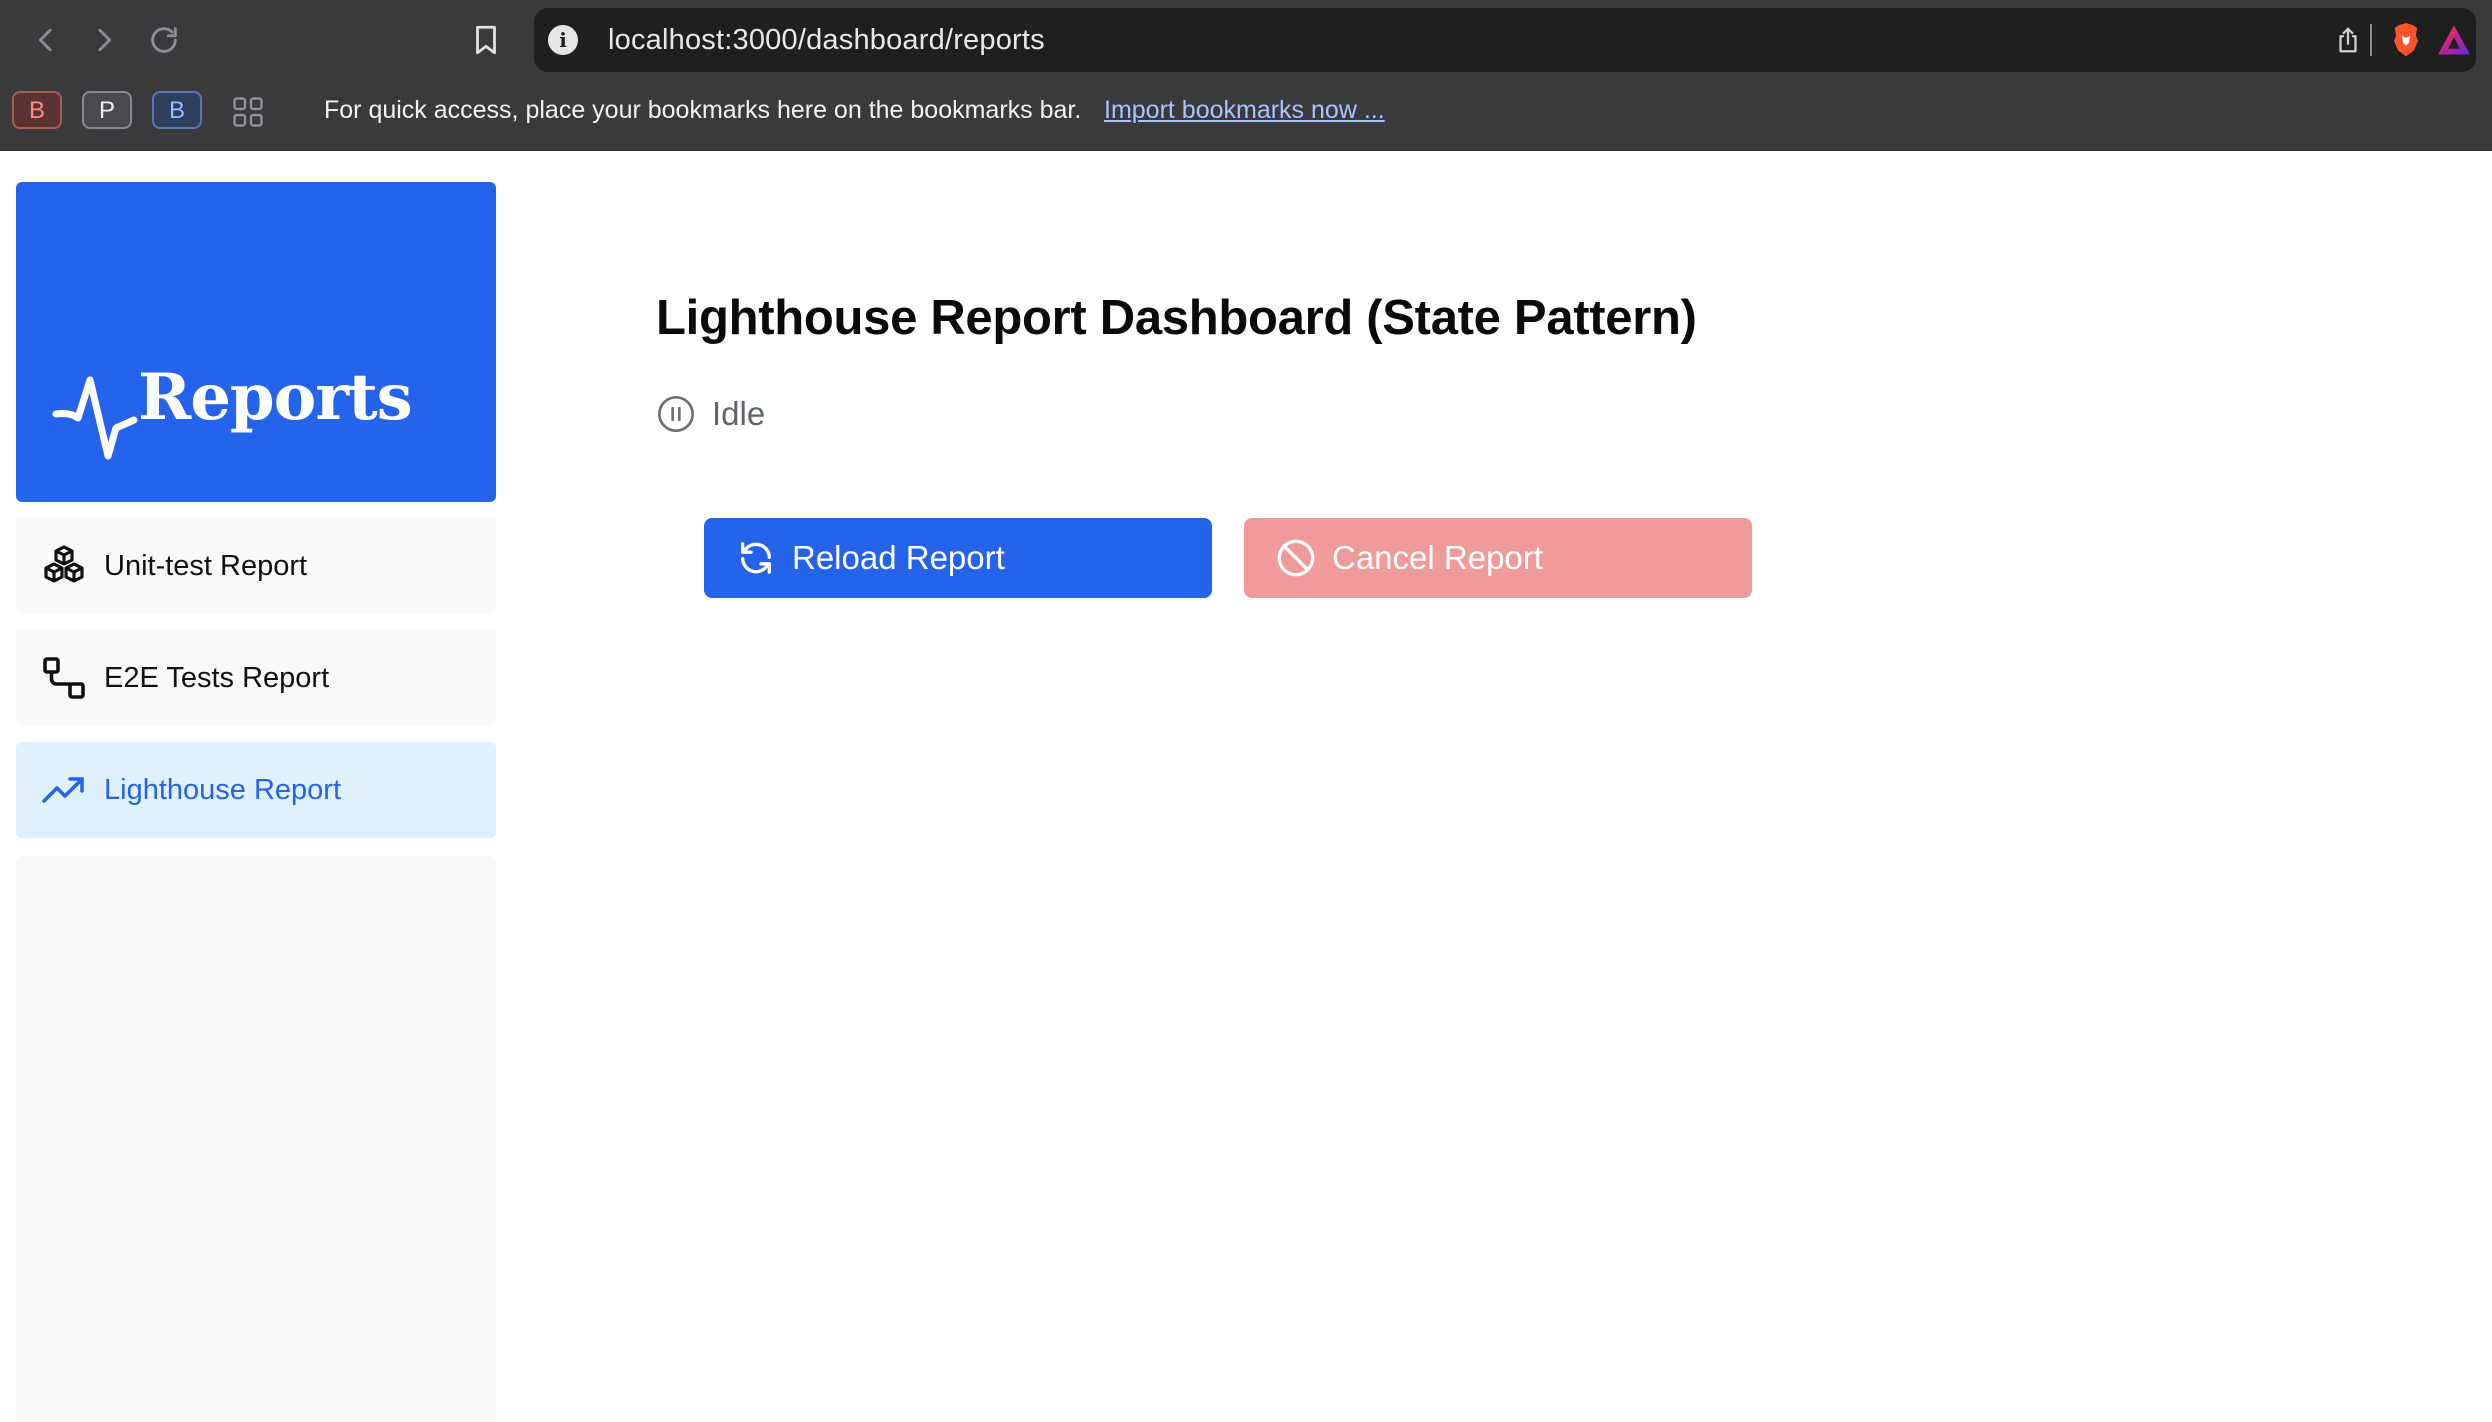  I want to click on ban-icon, so click(1296, 558).